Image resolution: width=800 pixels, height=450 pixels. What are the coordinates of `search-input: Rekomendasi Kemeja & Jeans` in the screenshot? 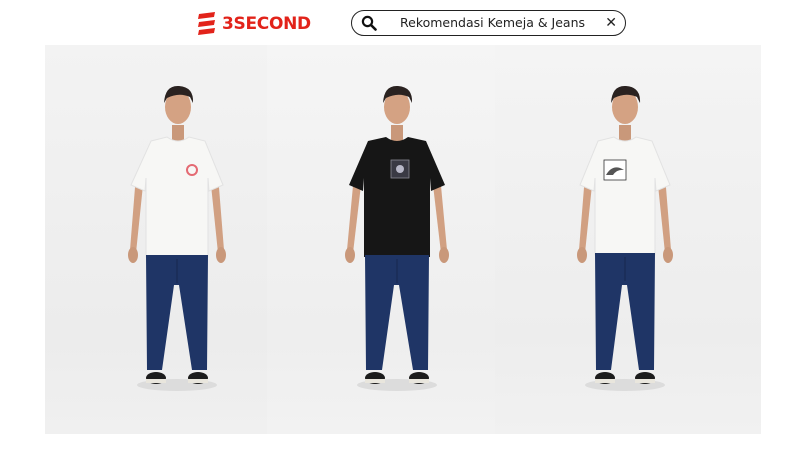 It's located at (492, 22).